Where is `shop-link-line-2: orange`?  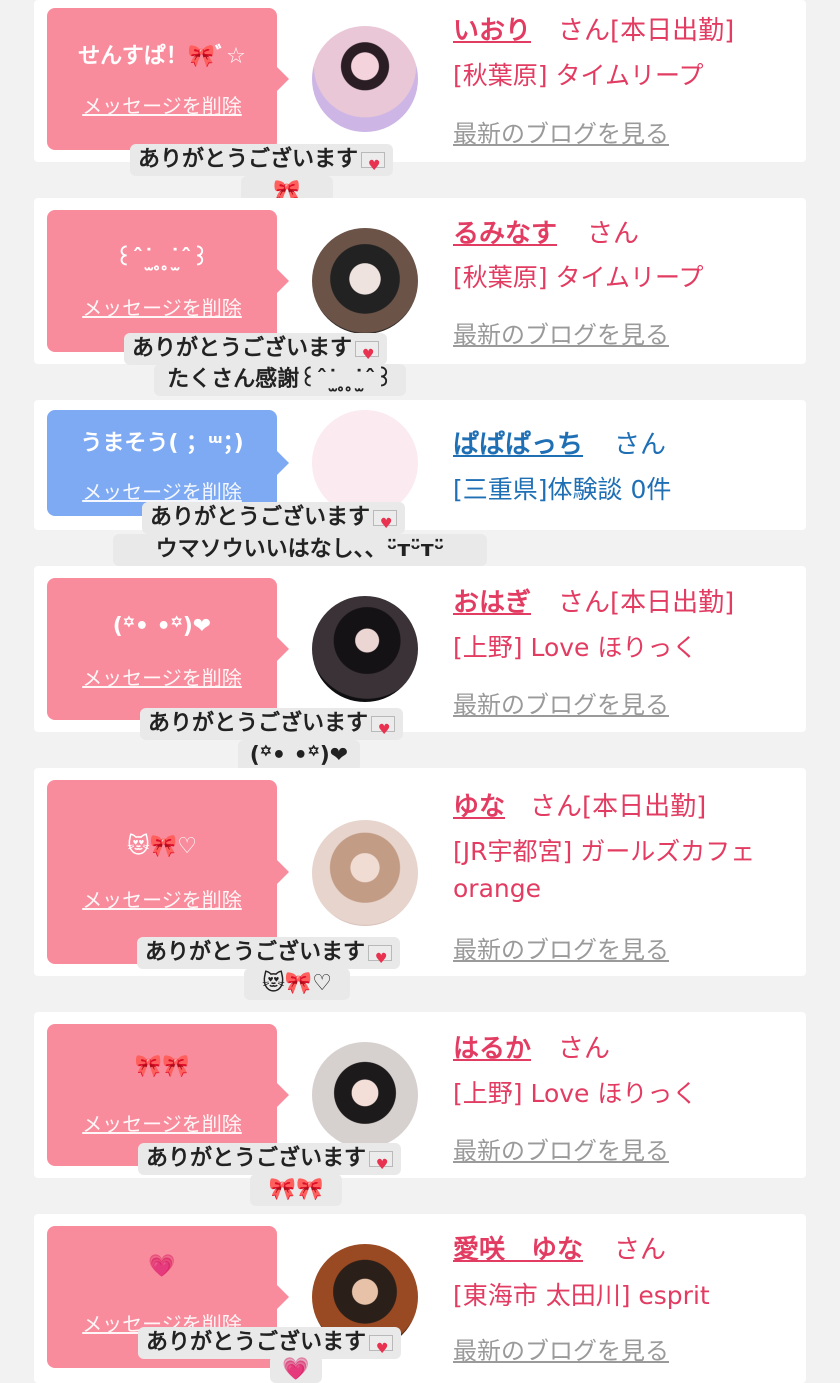
shop-link-line-2: orange is located at coordinates (497, 888).